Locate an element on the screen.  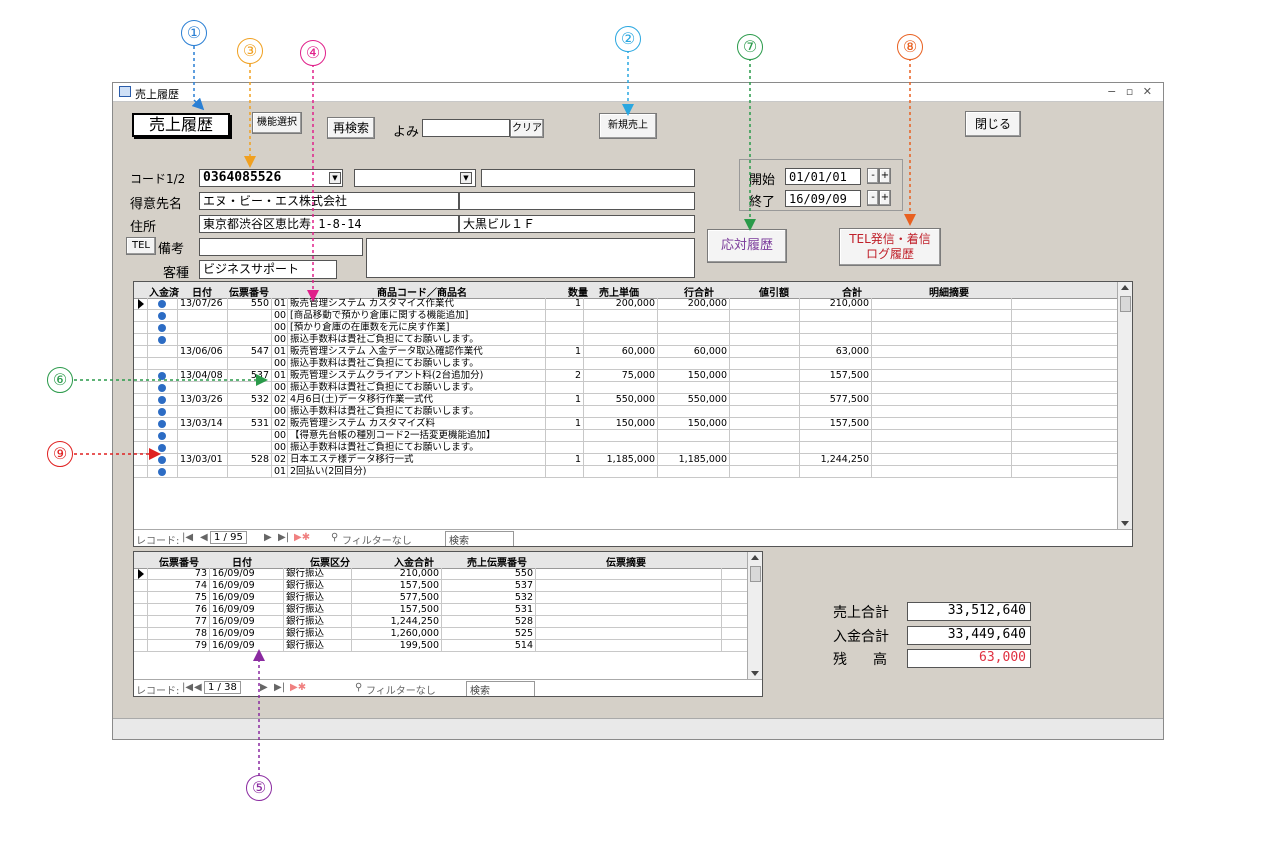
callout-9: ⑨ is located at coordinates (60, 454).